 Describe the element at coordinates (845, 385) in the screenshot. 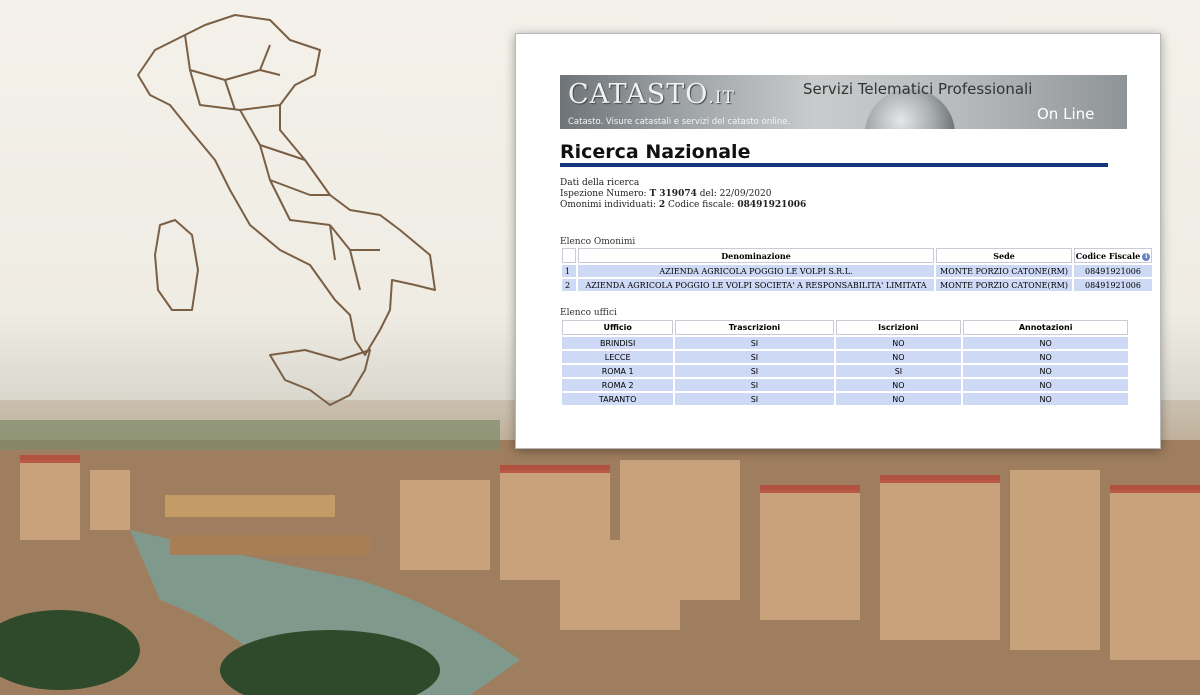

I see `table-row: ROMA 2 SI NO NO` at that location.